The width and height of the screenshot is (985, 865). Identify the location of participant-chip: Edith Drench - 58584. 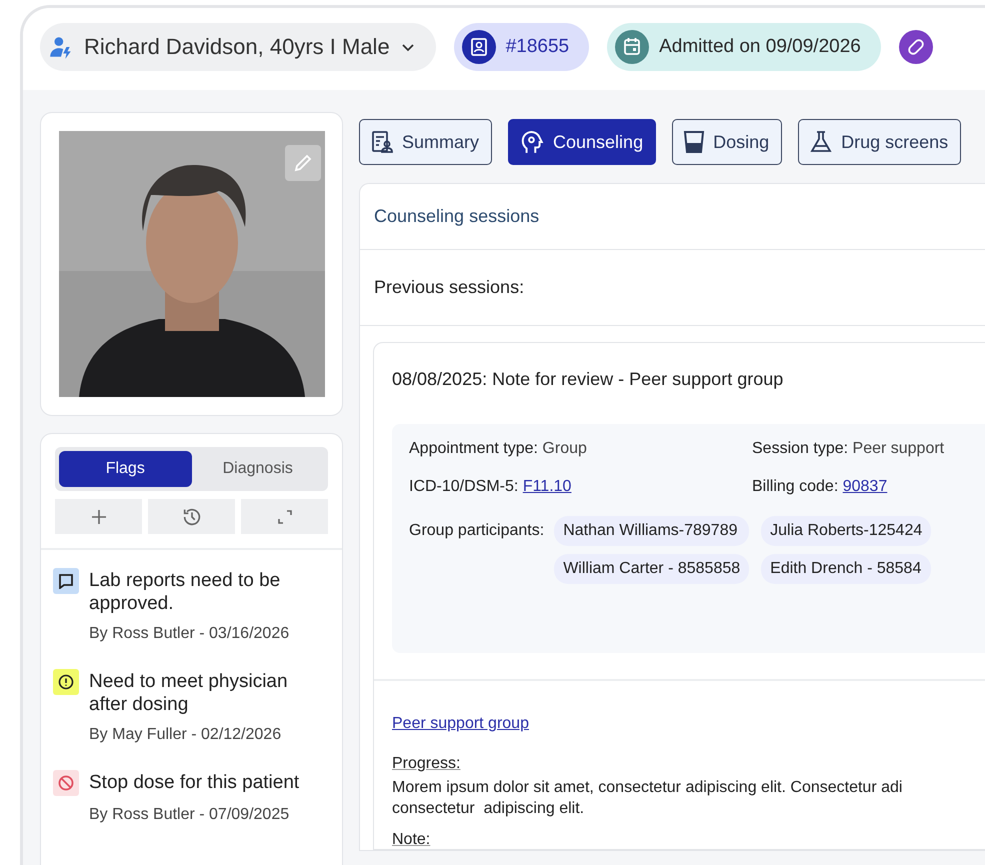
(846, 569).